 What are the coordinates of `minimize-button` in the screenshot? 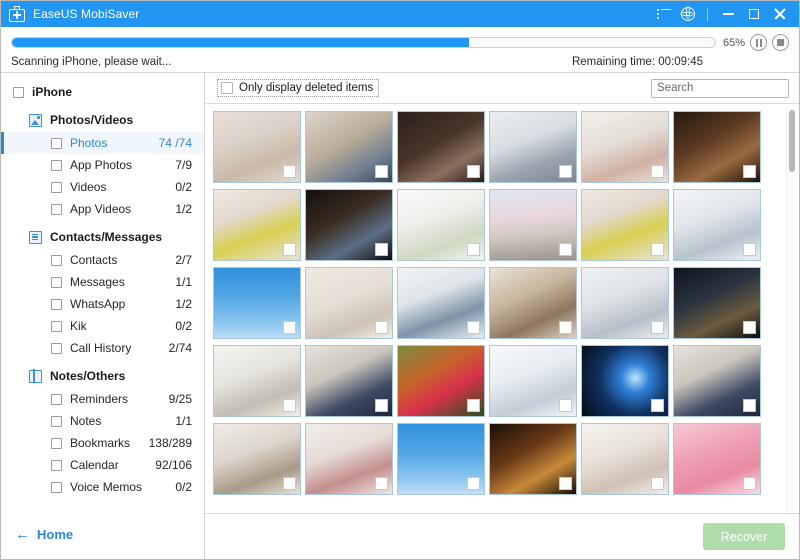 It's located at (728, 14).